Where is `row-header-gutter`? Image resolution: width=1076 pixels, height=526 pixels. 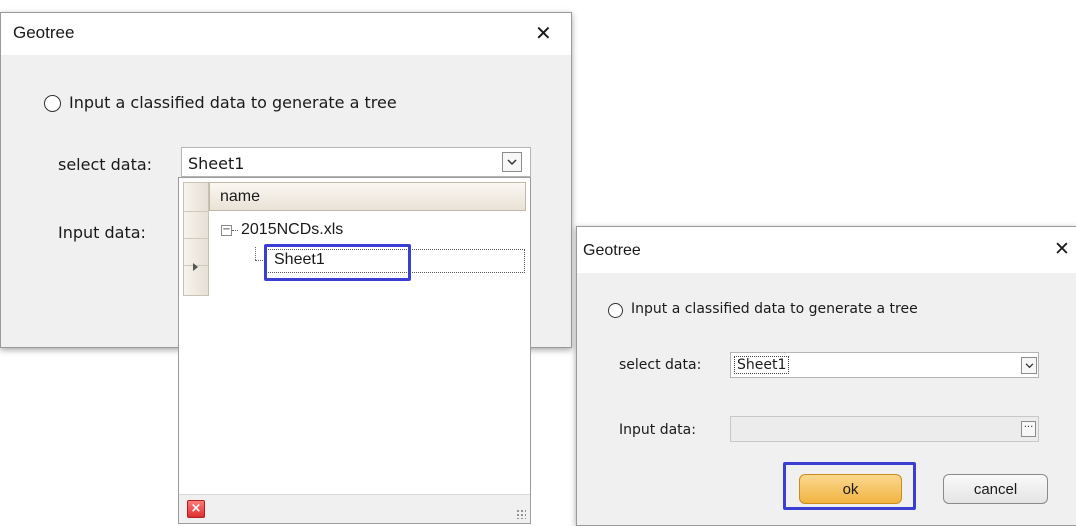
row-header-gutter is located at coordinates (196, 239).